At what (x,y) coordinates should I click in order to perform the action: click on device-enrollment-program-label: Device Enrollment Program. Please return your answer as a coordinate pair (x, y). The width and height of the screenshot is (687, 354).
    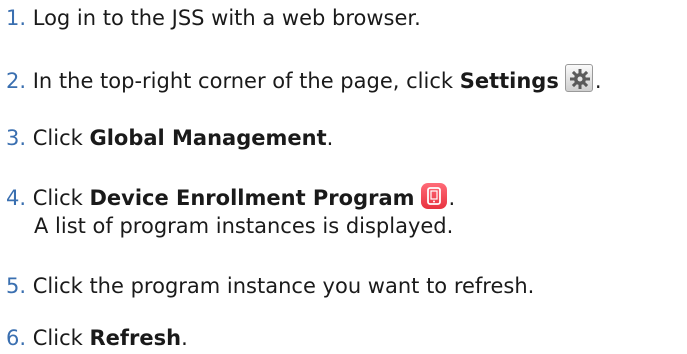
    Looking at the image, I should click on (252, 198).